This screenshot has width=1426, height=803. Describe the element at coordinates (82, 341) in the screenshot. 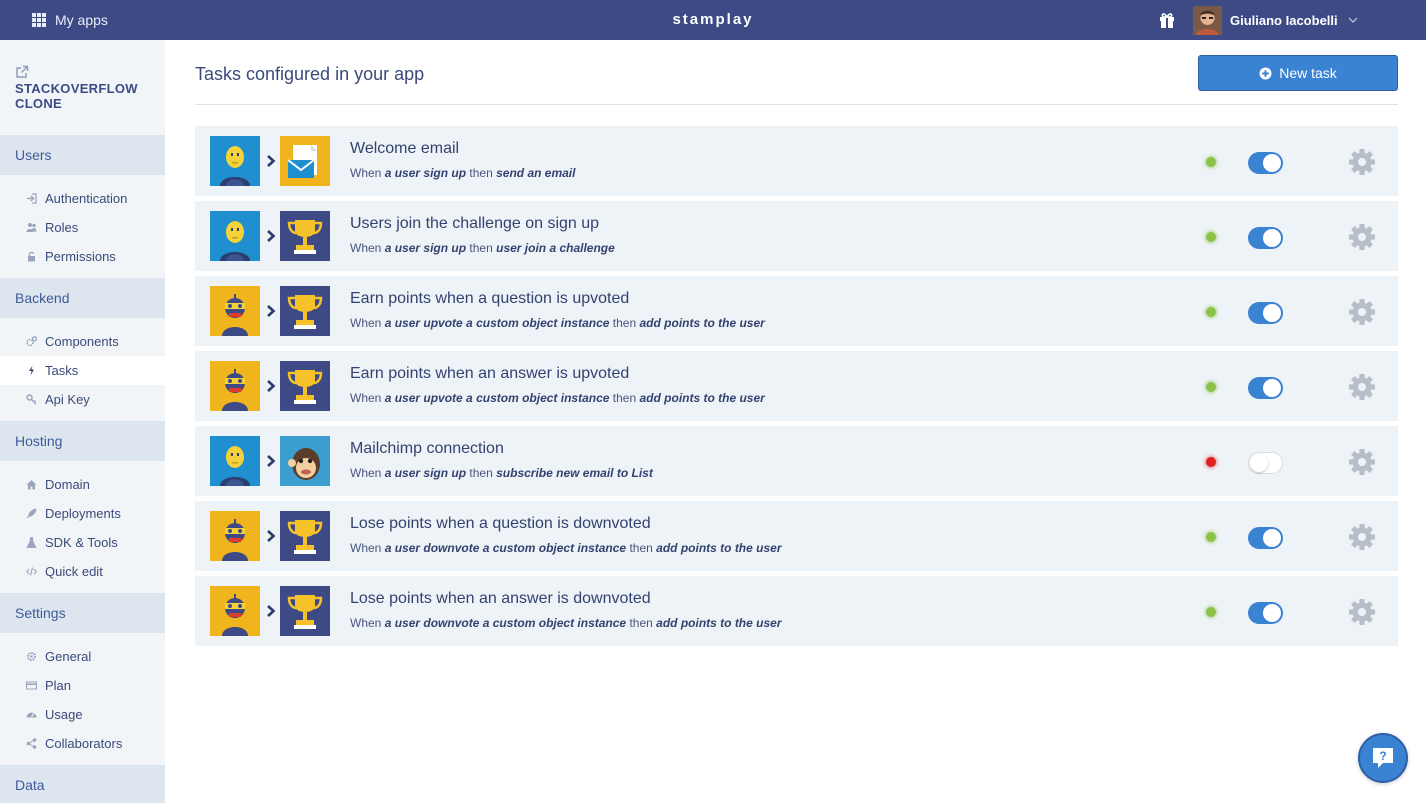

I see `sidebar-item-components: Components` at that location.